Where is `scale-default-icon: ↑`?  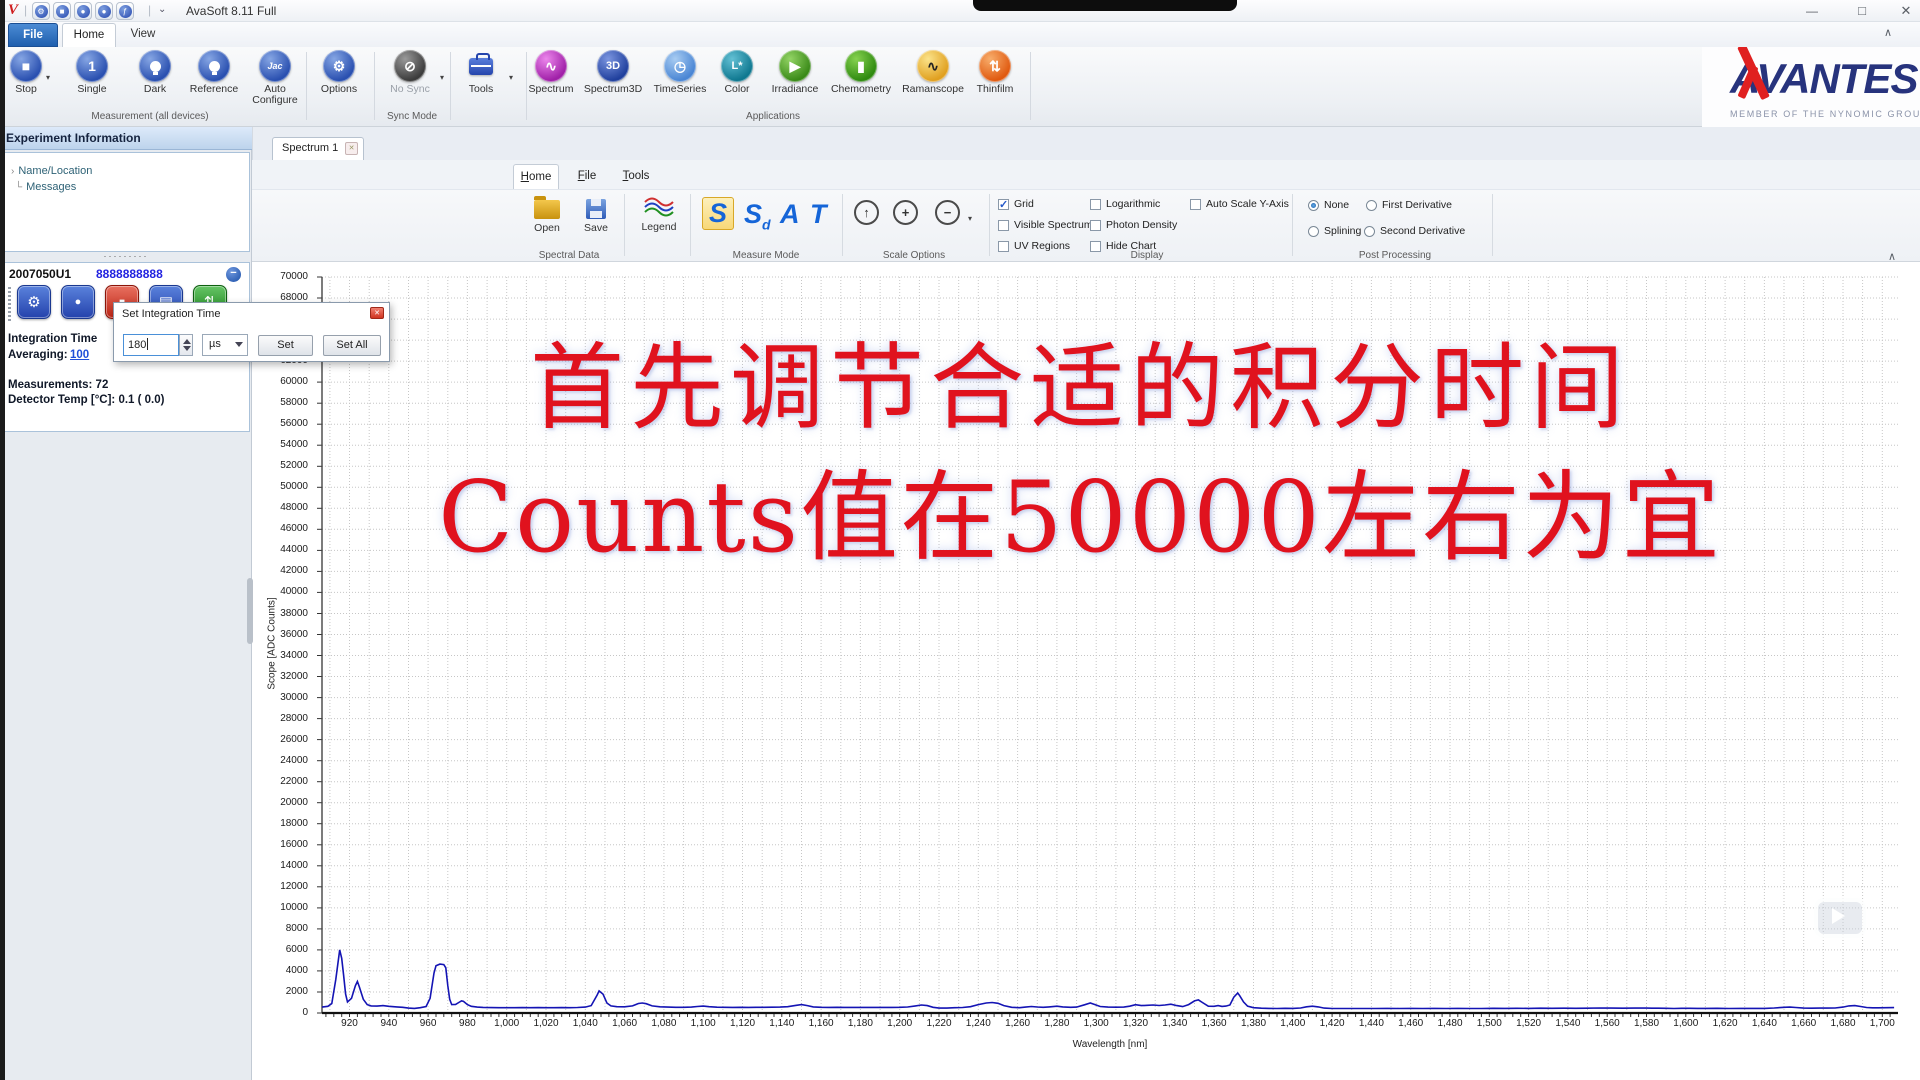 scale-default-icon: ↑ is located at coordinates (866, 212).